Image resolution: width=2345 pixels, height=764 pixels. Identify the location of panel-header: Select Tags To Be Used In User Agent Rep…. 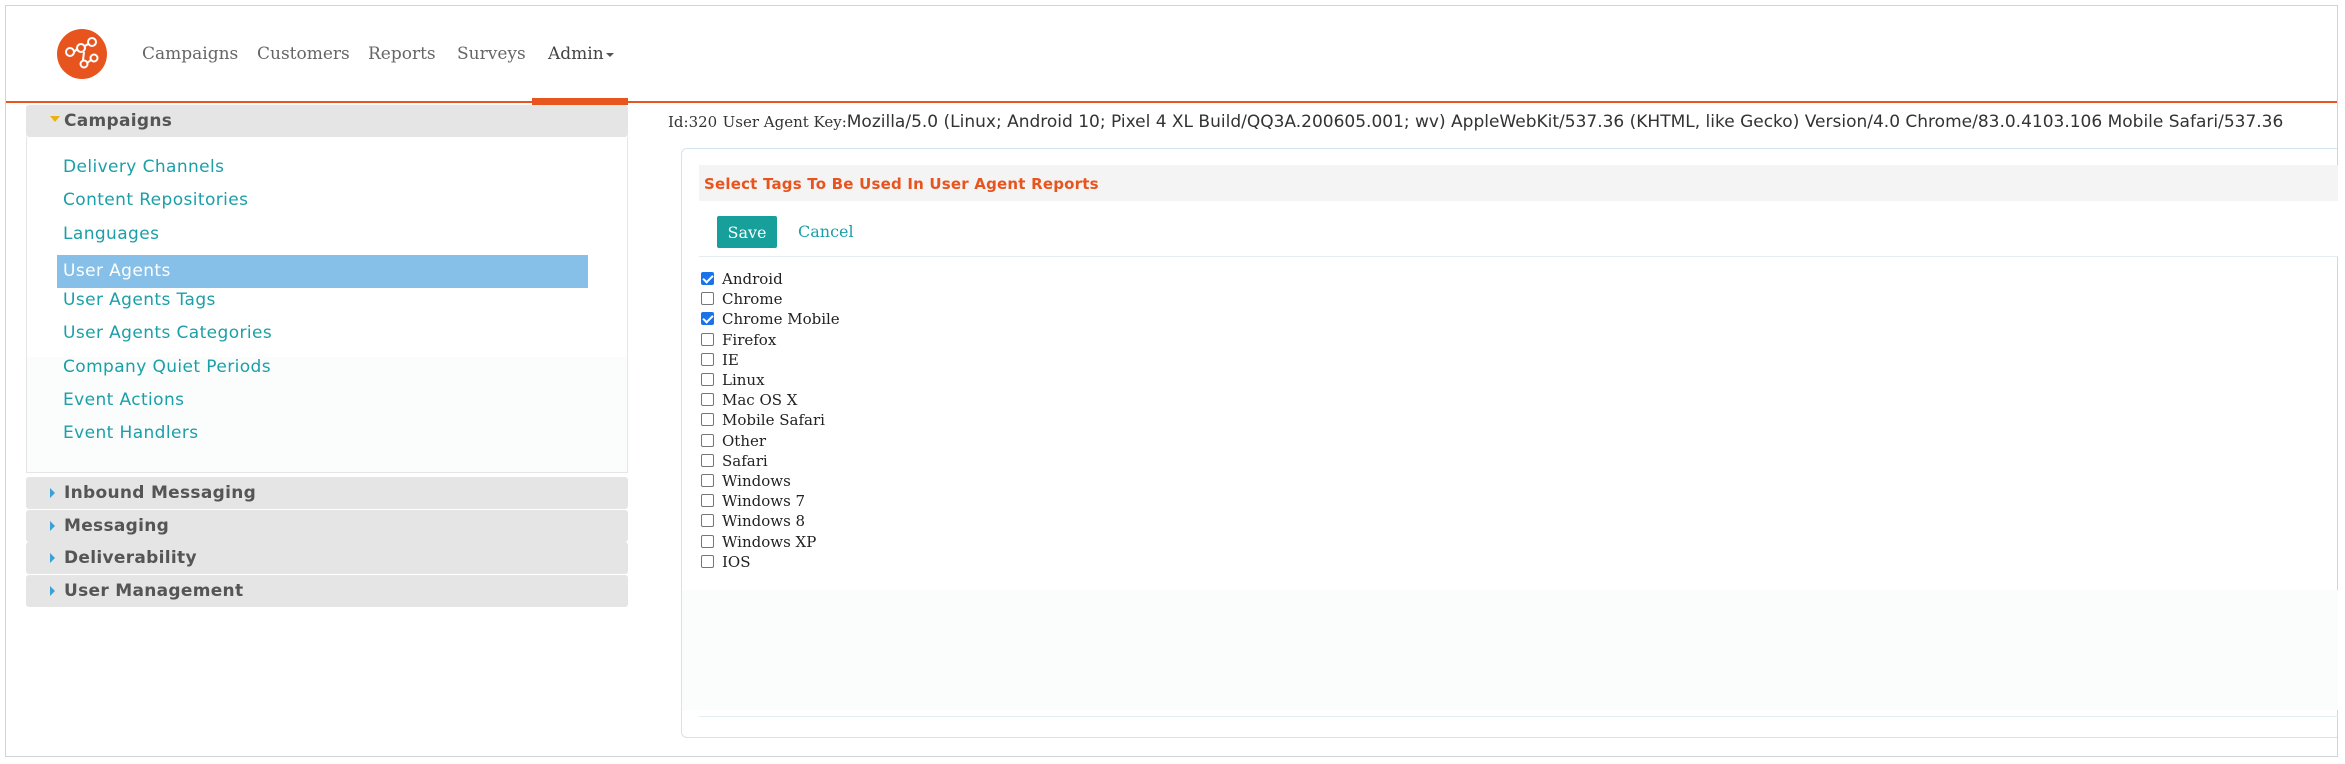
(1518, 183).